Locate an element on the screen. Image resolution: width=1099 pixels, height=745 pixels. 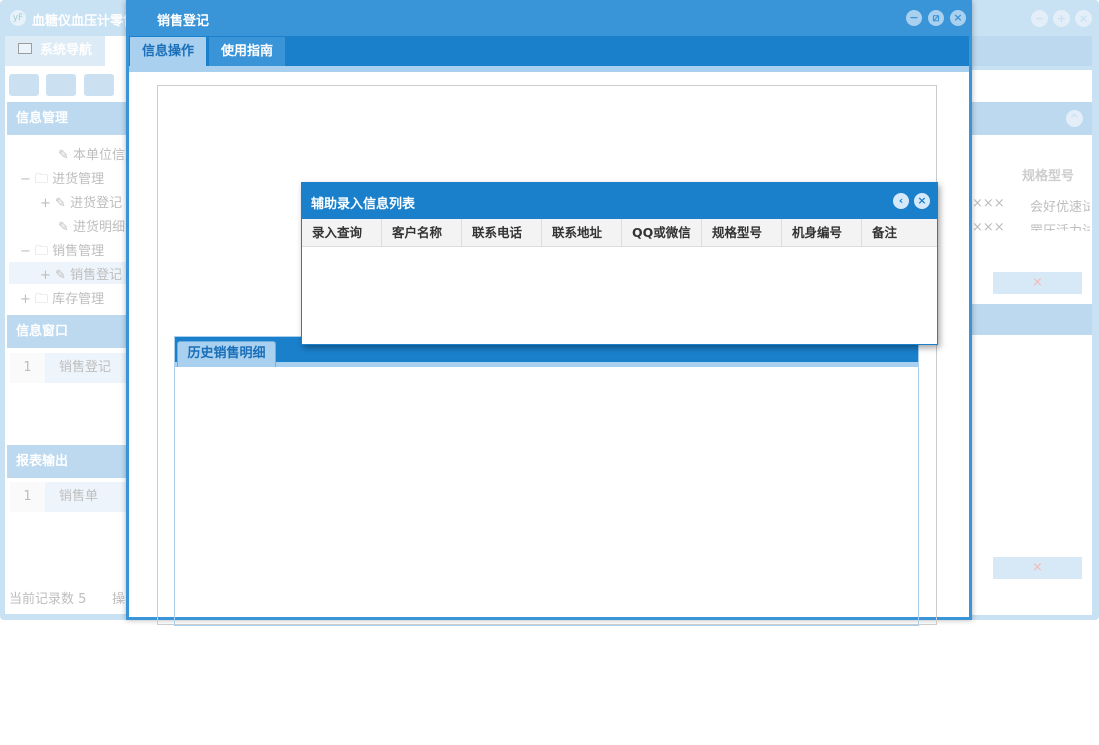
tree-label: 进货登记 is located at coordinates (96, 203).